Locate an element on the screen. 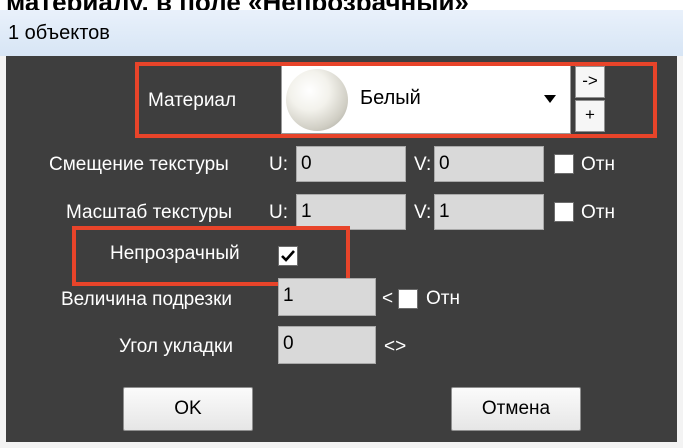  texture-scale-u-input: 1 is located at coordinates (351, 212).